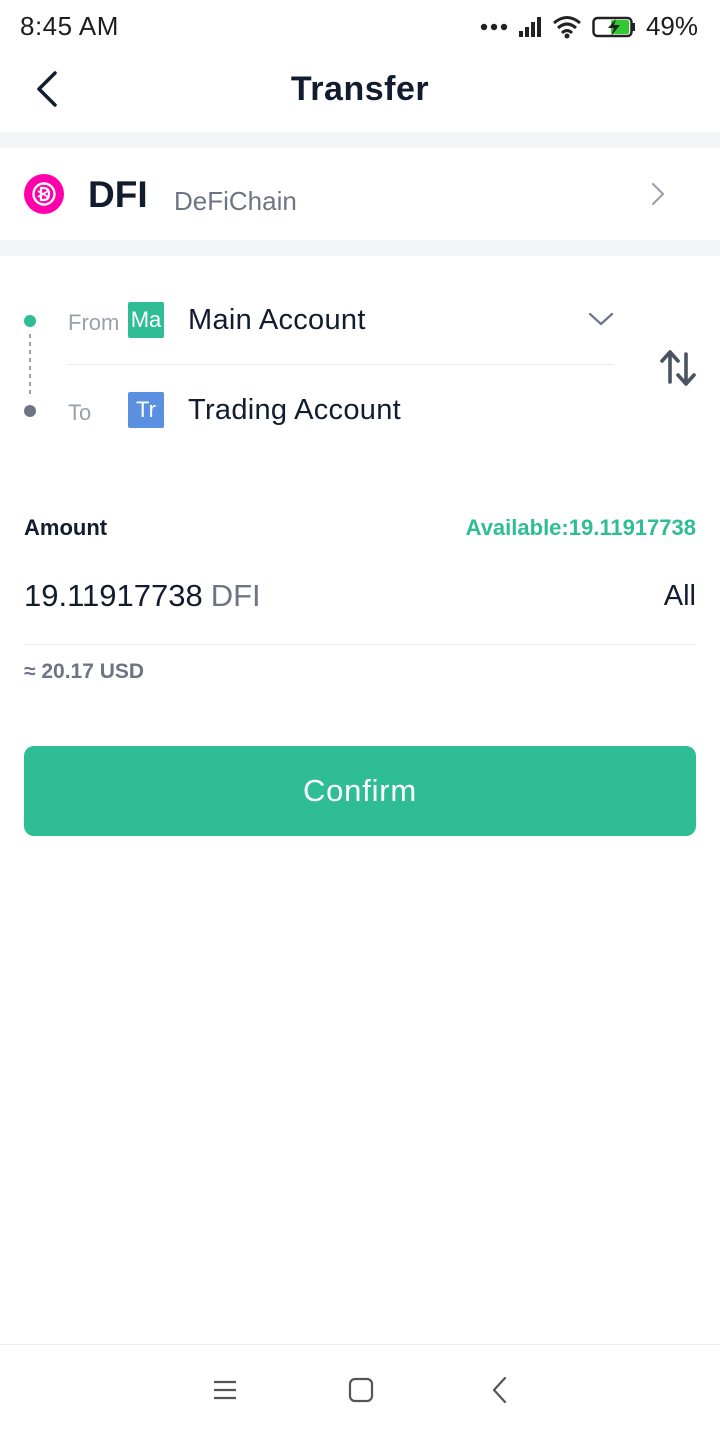 The width and height of the screenshot is (720, 1440). I want to click on status-icons: 49%, so click(589, 26).